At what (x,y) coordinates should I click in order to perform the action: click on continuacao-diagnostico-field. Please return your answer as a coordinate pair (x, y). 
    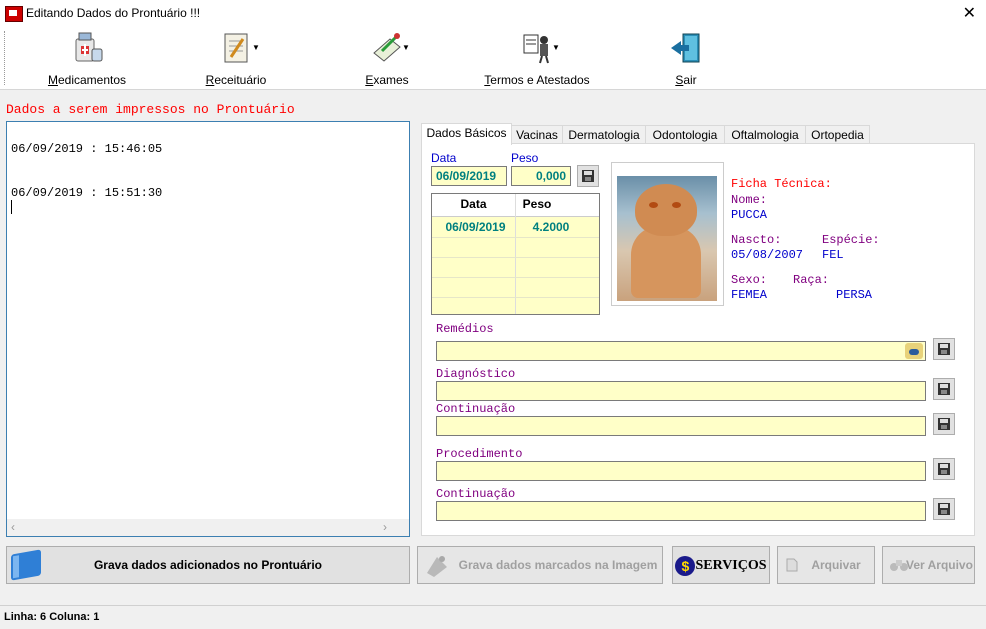
    Looking at the image, I should click on (681, 426).